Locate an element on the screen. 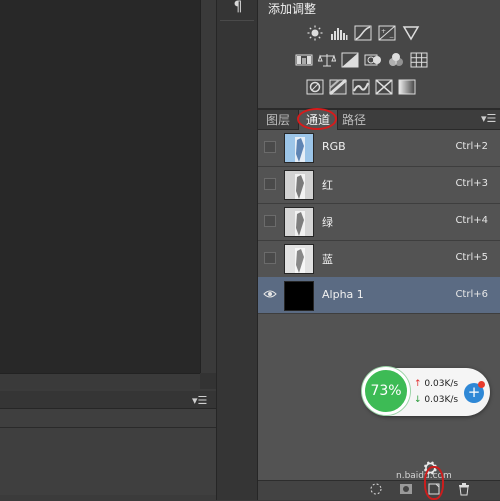  dock-divider is located at coordinates (237, 20).